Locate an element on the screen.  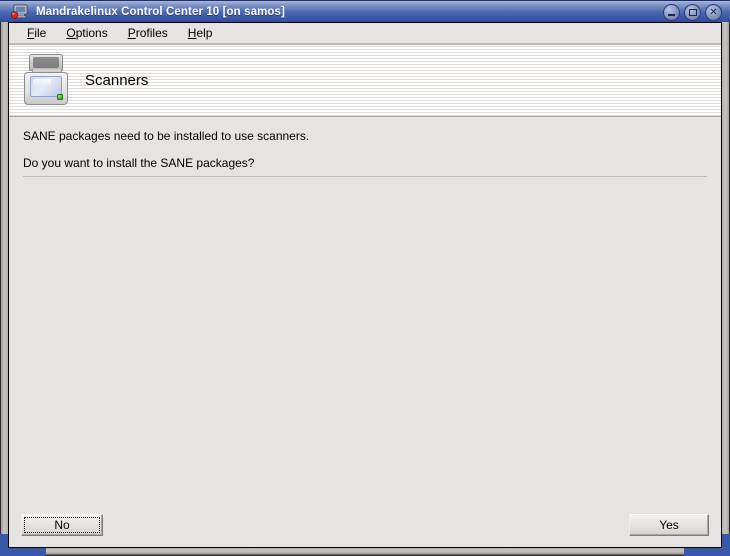
maximize-icon is located at coordinates (692, 12).